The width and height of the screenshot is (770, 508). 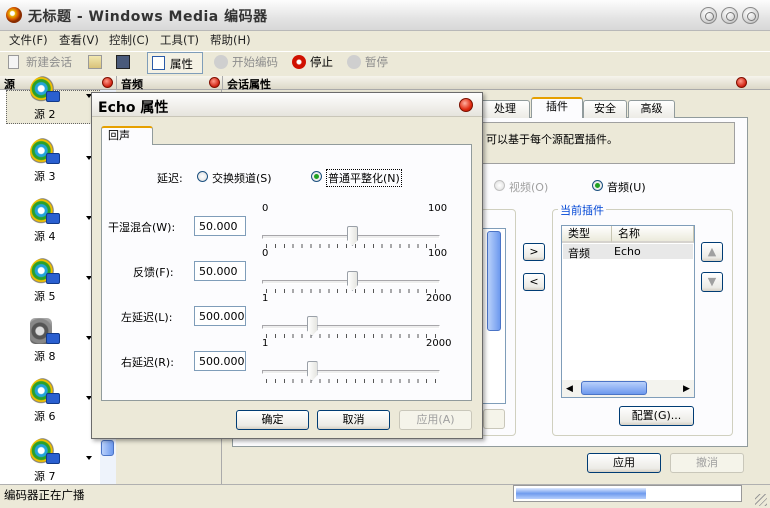 What do you see at coordinates (272, 420) in the screenshot?
I see `echo-ok-button: 确定` at bounding box center [272, 420].